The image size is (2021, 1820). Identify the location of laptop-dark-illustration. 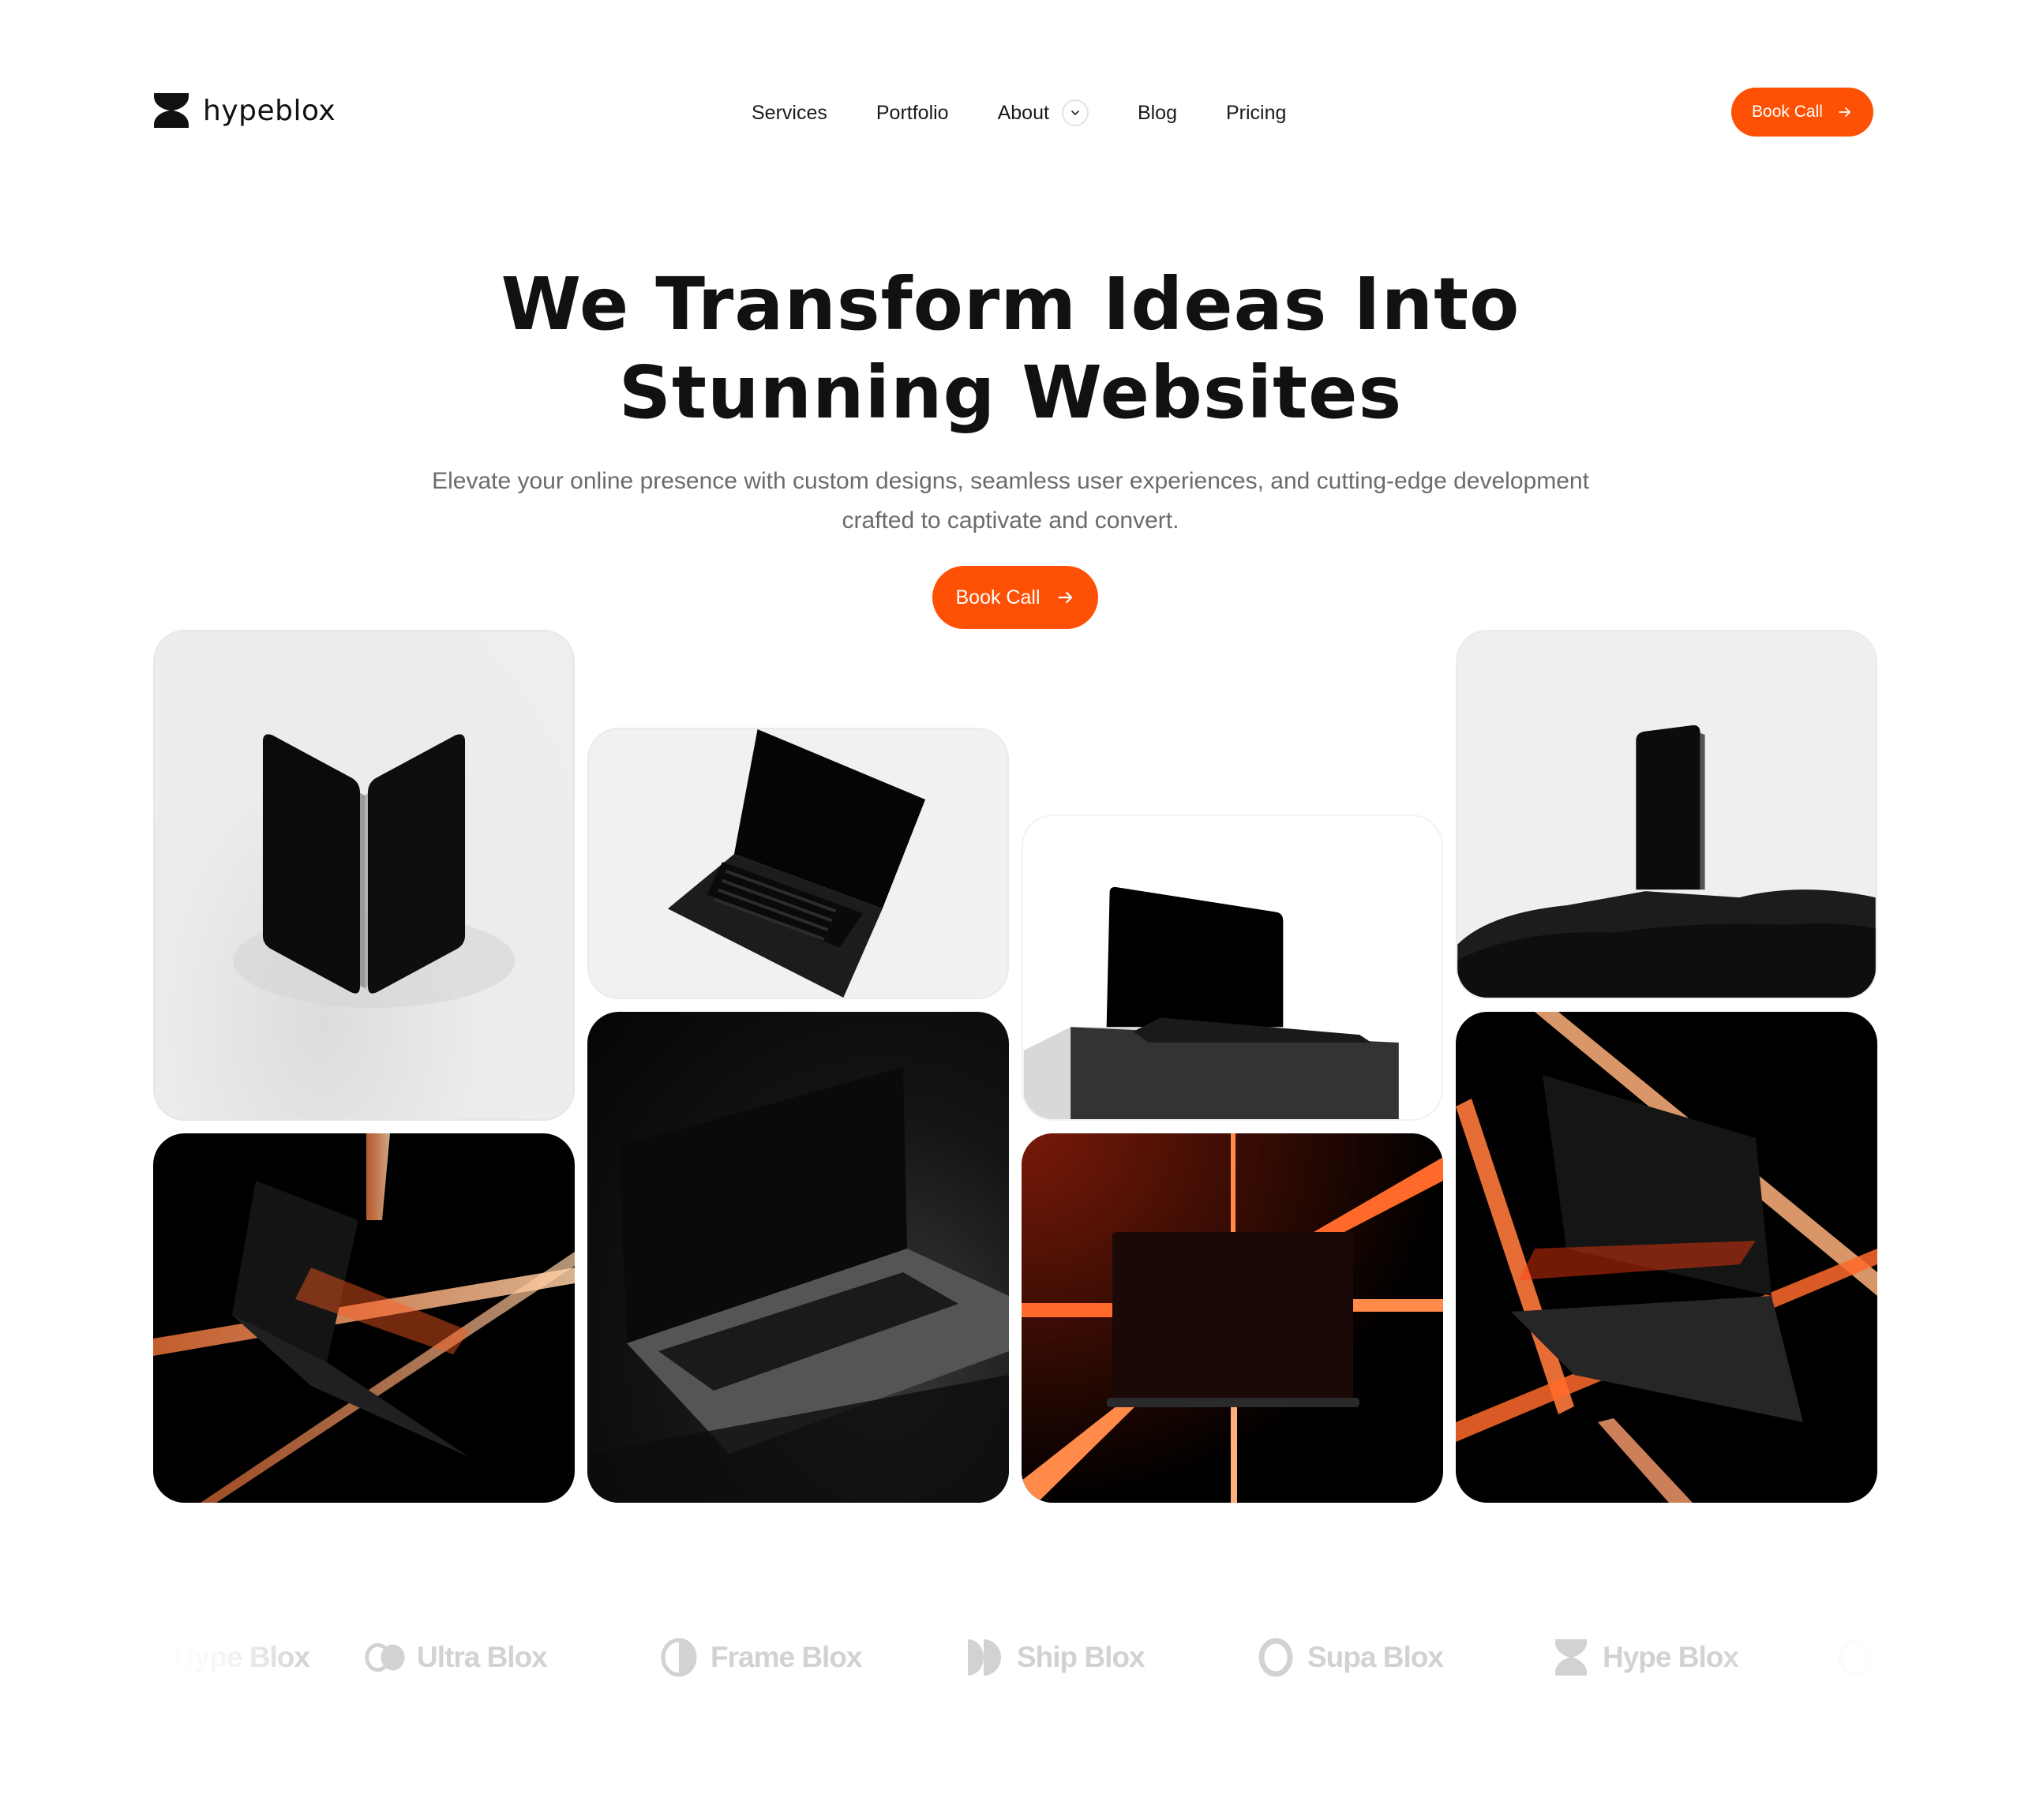
(798, 1285).